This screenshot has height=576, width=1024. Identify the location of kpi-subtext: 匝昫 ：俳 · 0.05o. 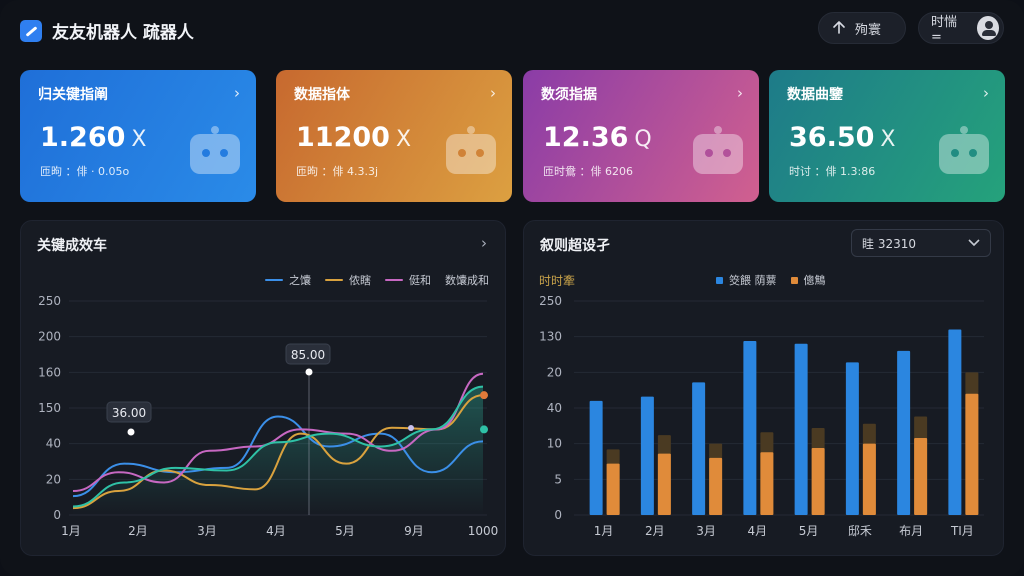
(85, 171).